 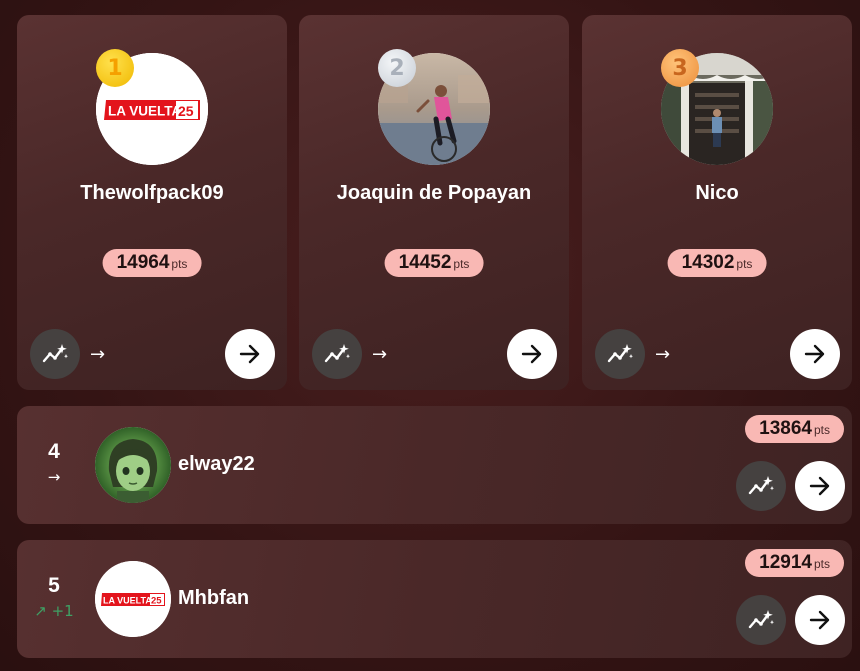 What do you see at coordinates (434, 193) in the screenshot?
I see `player-name: Joaquin de Popayan` at bounding box center [434, 193].